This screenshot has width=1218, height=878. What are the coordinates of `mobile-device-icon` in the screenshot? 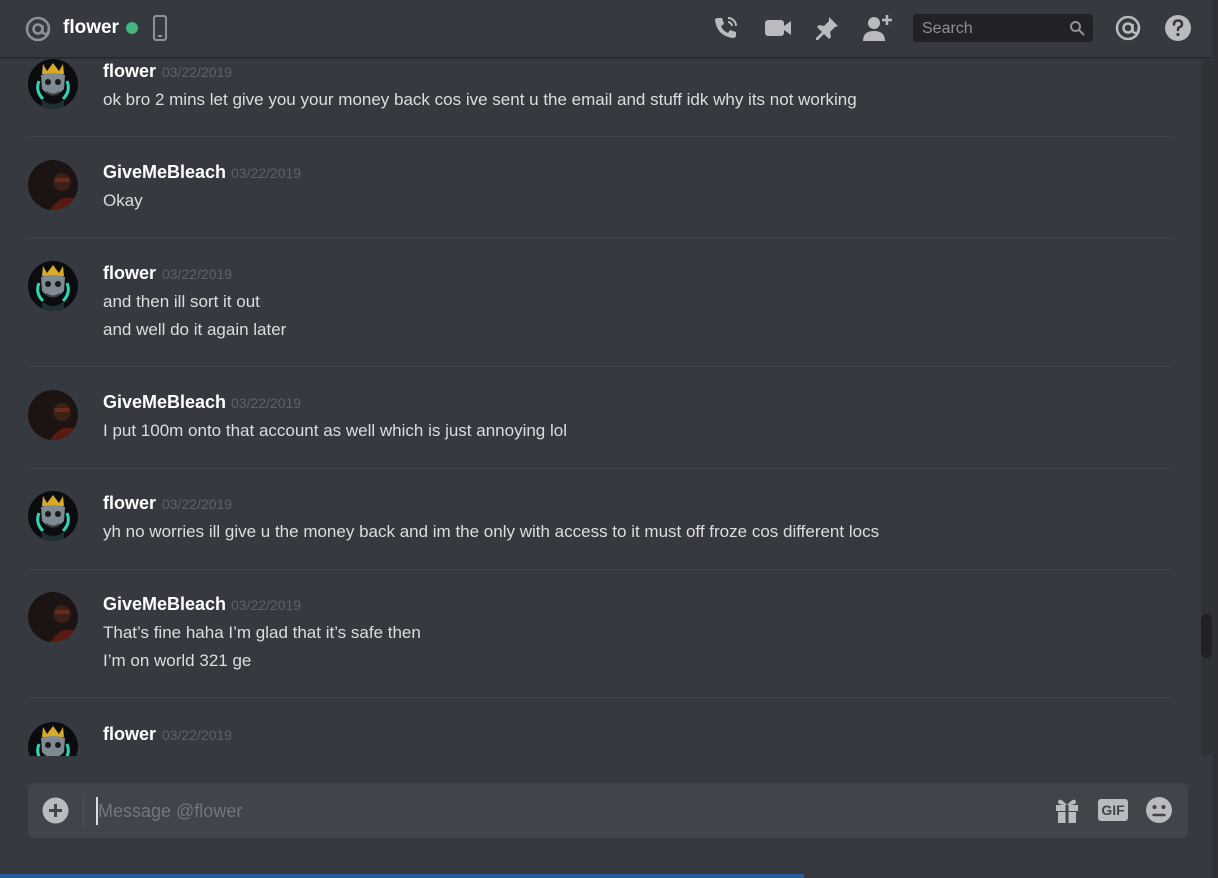 It's located at (160, 28).